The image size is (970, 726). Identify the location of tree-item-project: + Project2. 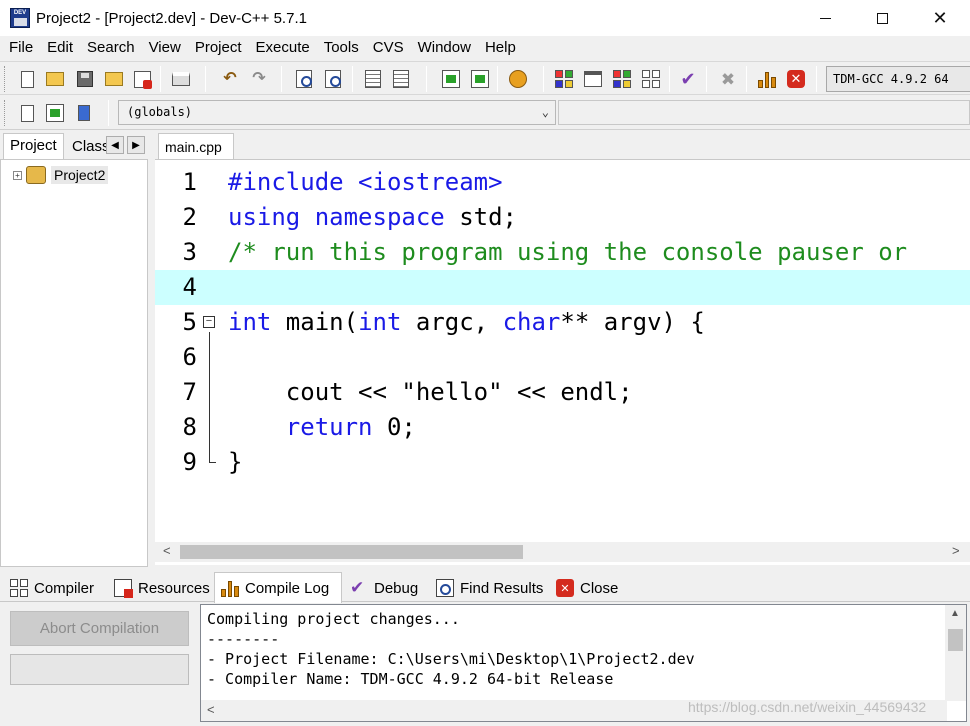
(61, 175).